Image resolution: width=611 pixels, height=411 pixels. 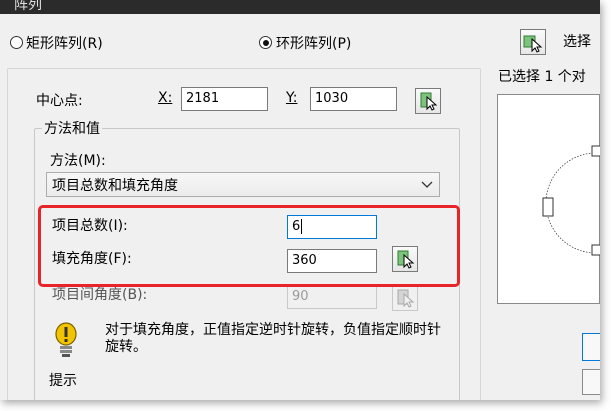 What do you see at coordinates (265, 42) in the screenshot?
I see `radio-polar-array` at bounding box center [265, 42].